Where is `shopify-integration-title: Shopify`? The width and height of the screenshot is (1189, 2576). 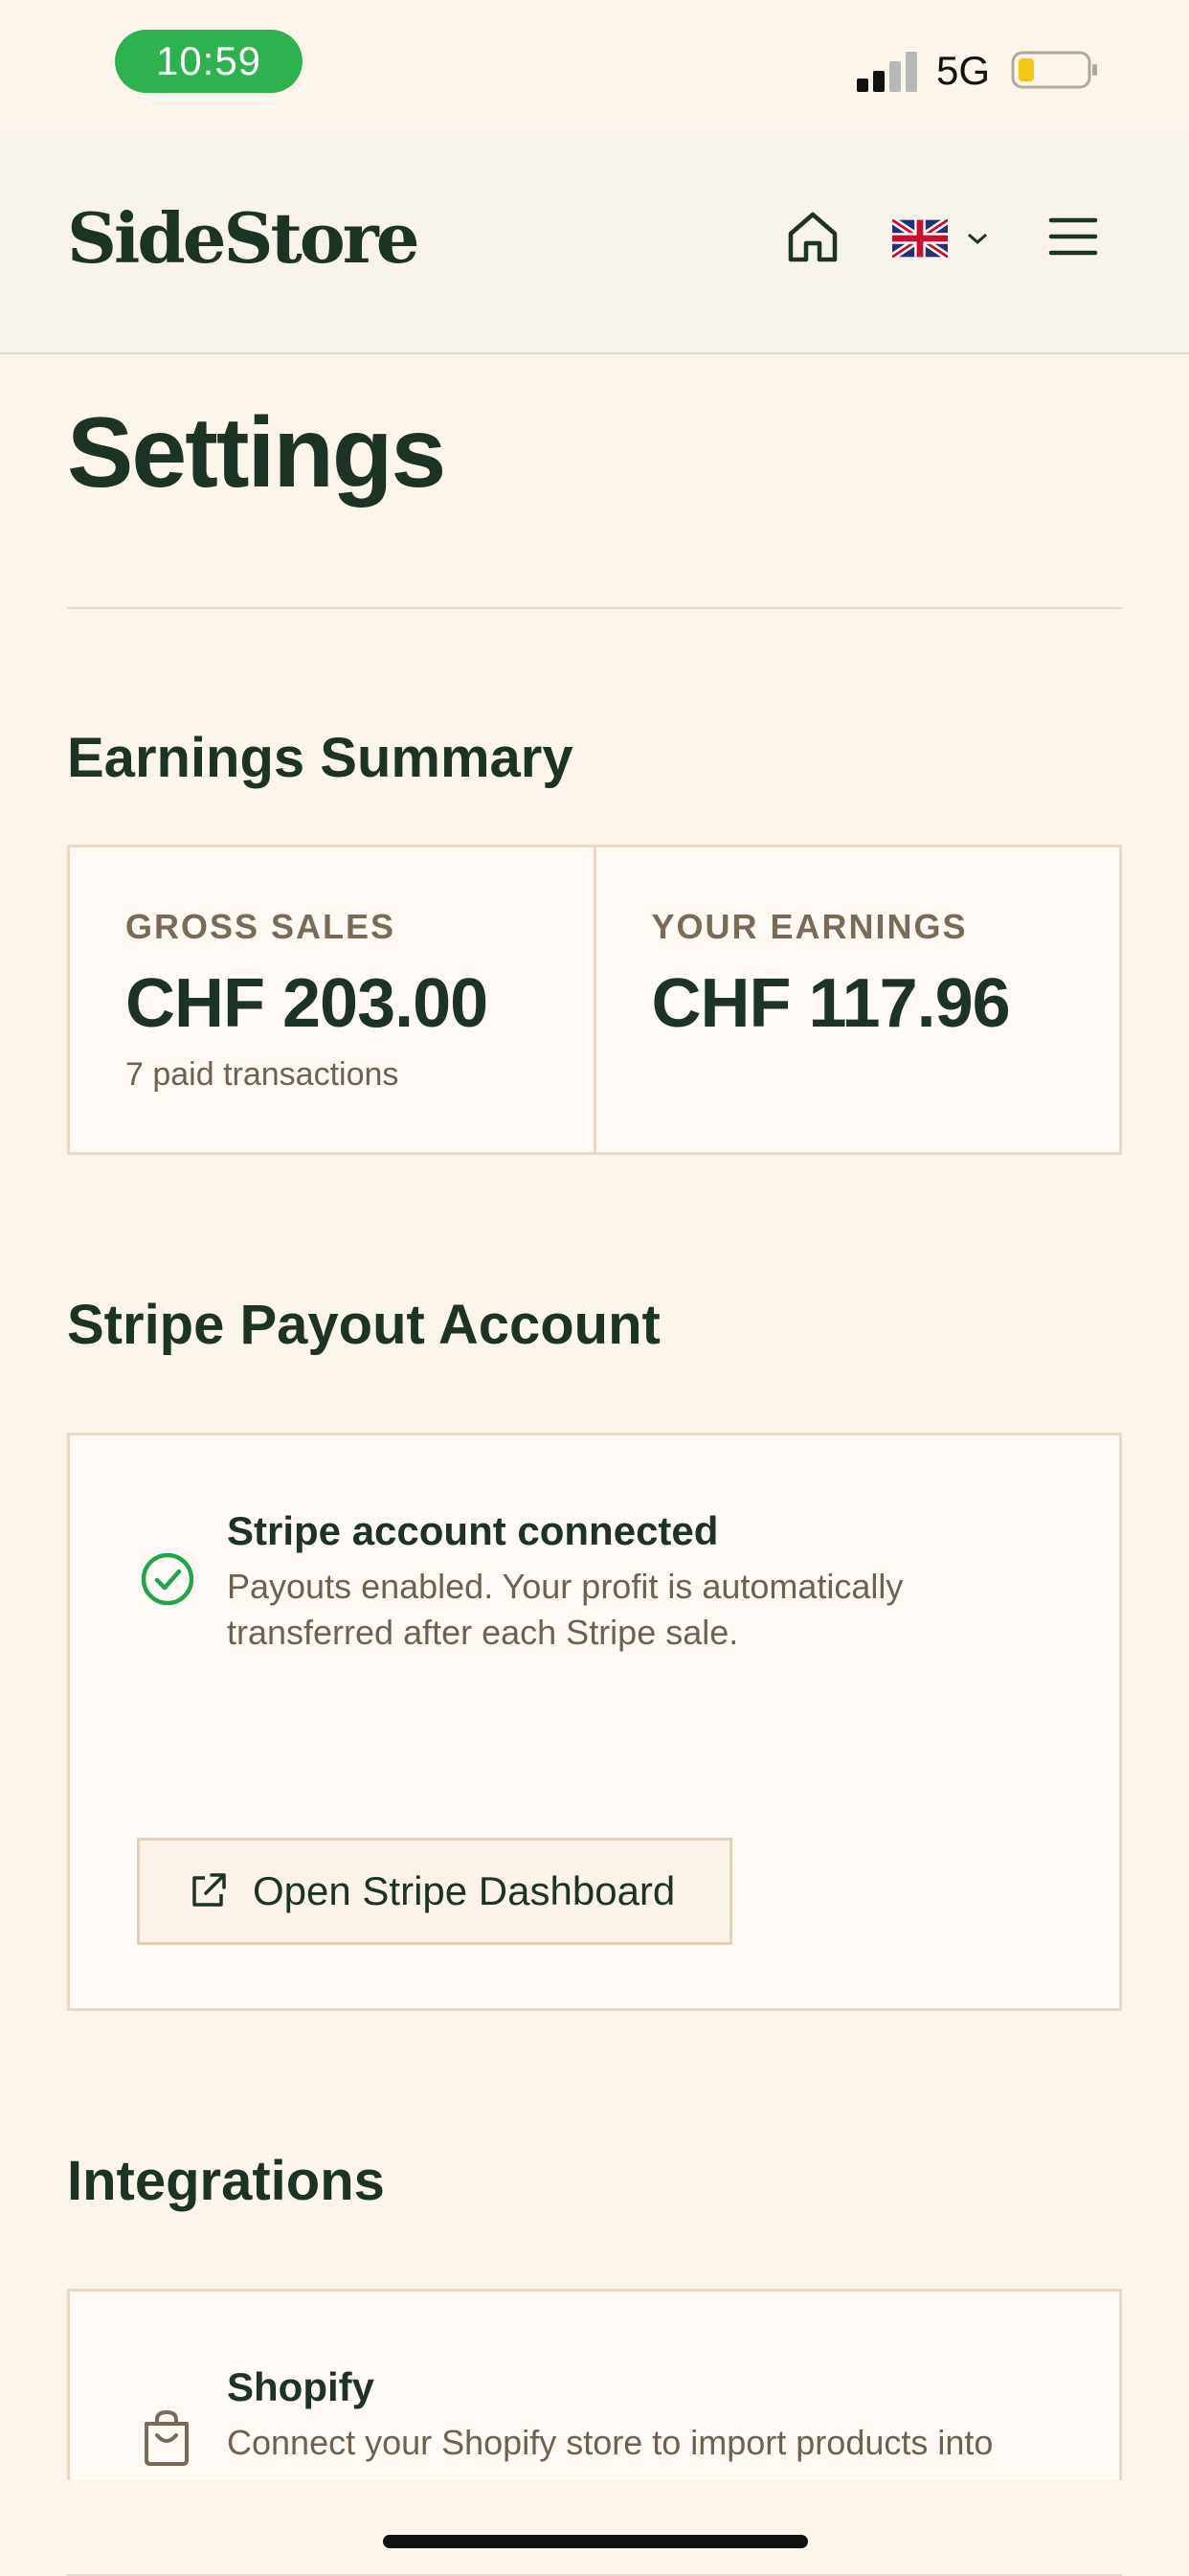 shopify-integration-title: Shopify is located at coordinates (300, 2387).